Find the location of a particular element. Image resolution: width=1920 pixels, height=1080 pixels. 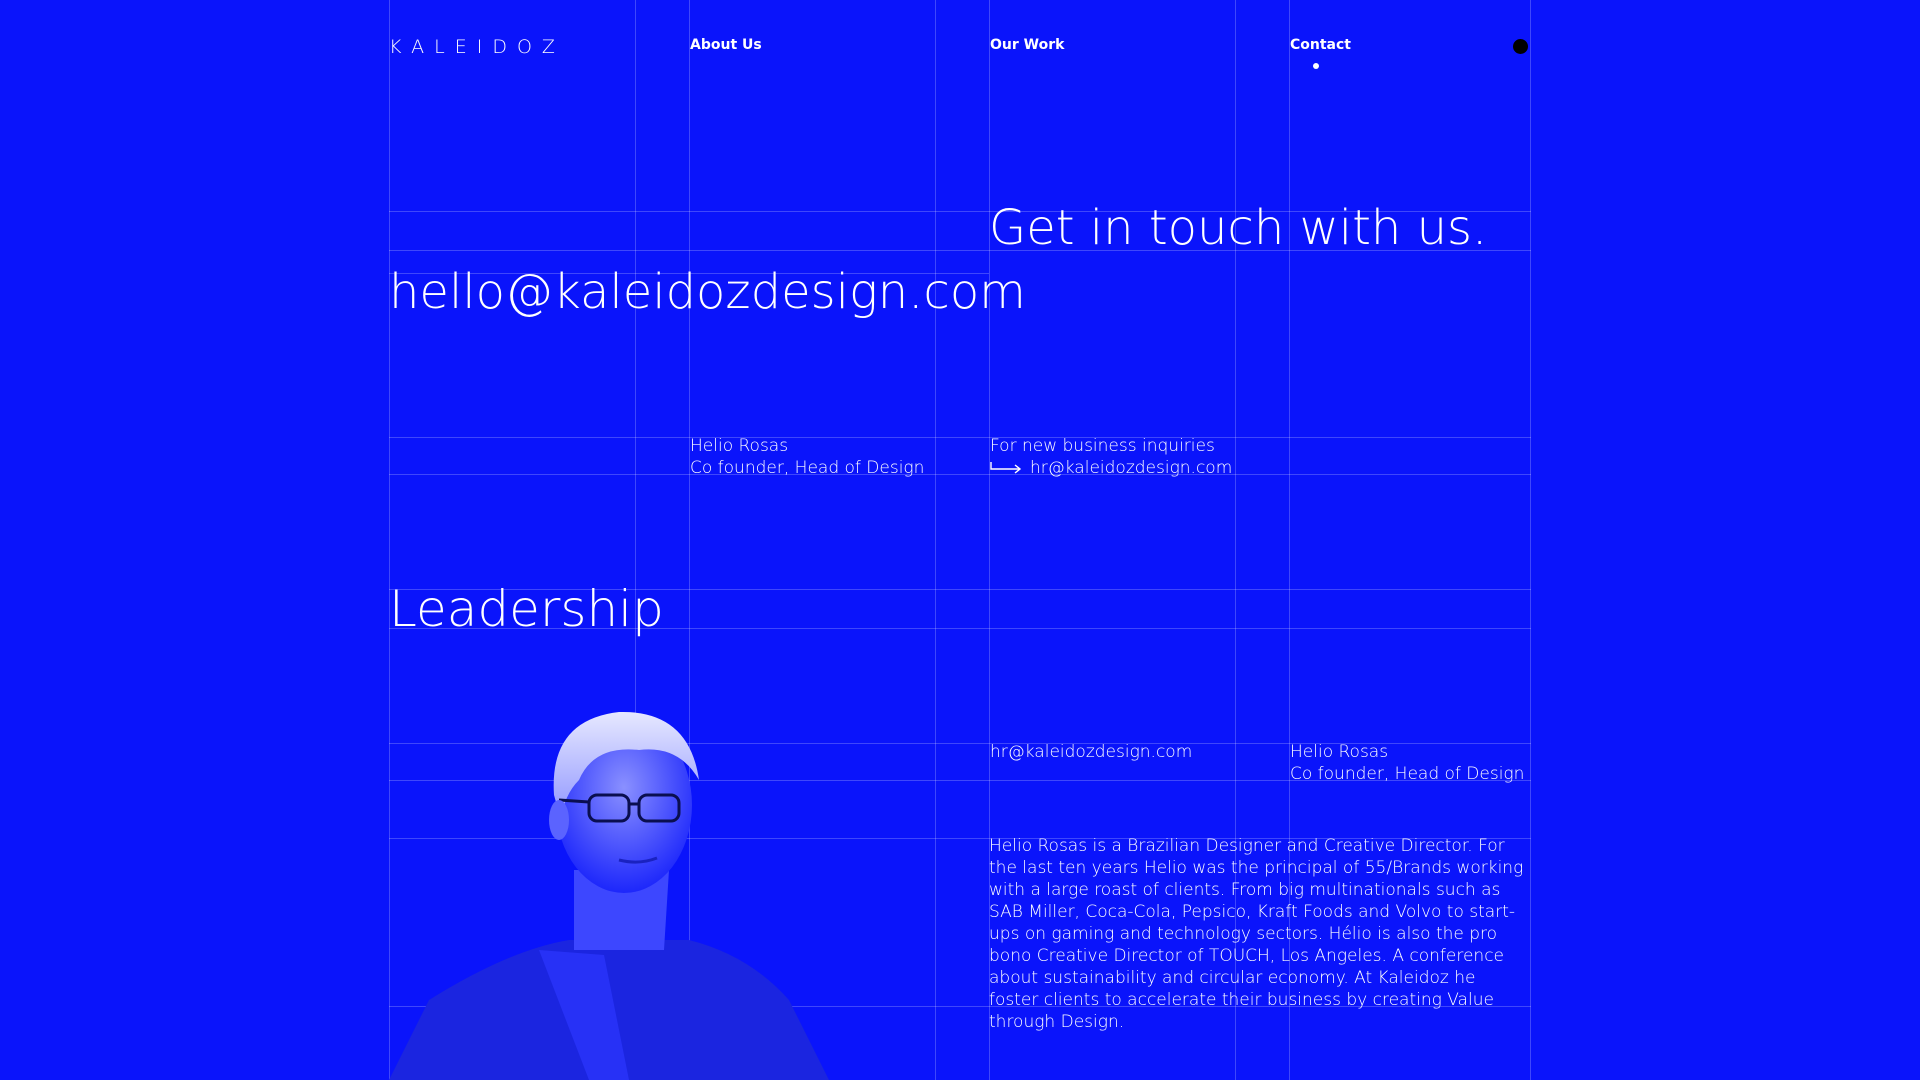

main-email-link: hello@kaleidozdesign.com is located at coordinates (707, 292).